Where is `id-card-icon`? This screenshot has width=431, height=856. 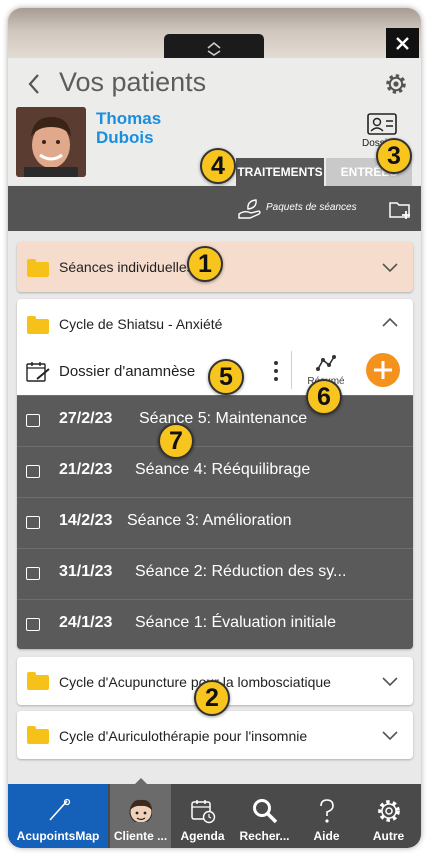 id-card-icon is located at coordinates (382, 124).